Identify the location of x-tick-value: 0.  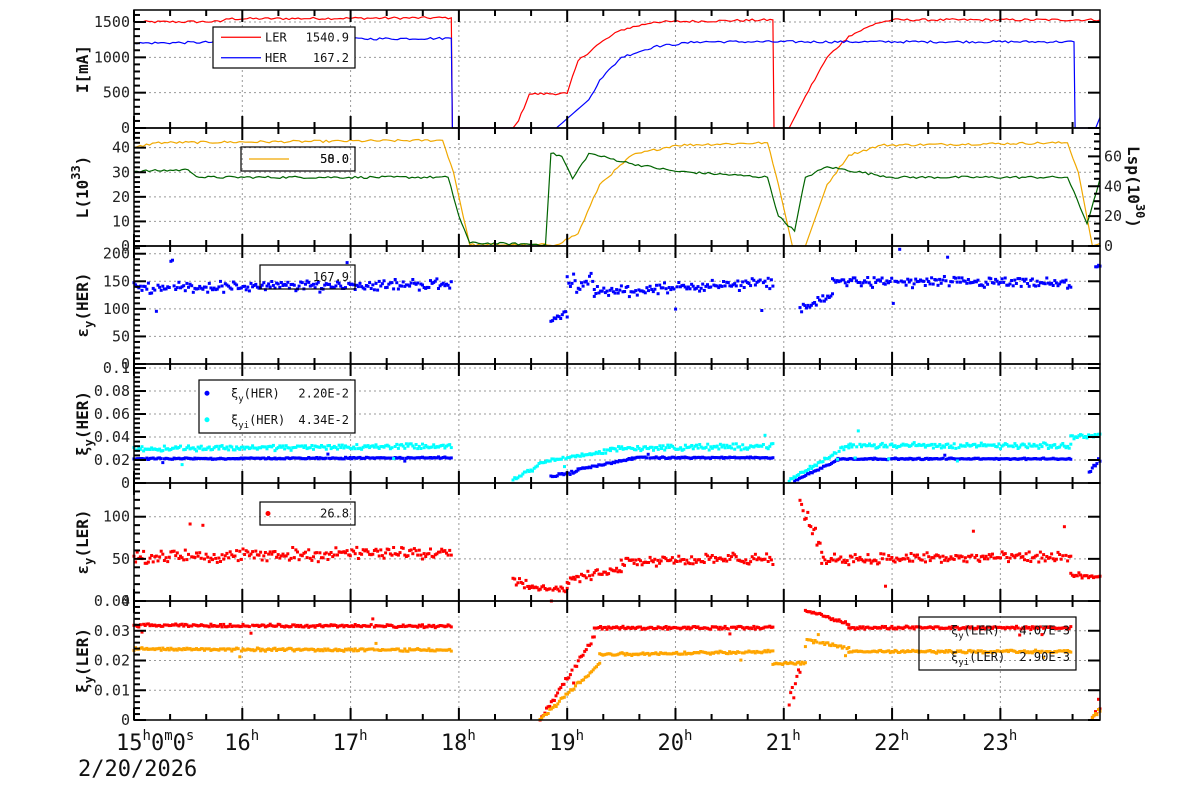
(157, 743).